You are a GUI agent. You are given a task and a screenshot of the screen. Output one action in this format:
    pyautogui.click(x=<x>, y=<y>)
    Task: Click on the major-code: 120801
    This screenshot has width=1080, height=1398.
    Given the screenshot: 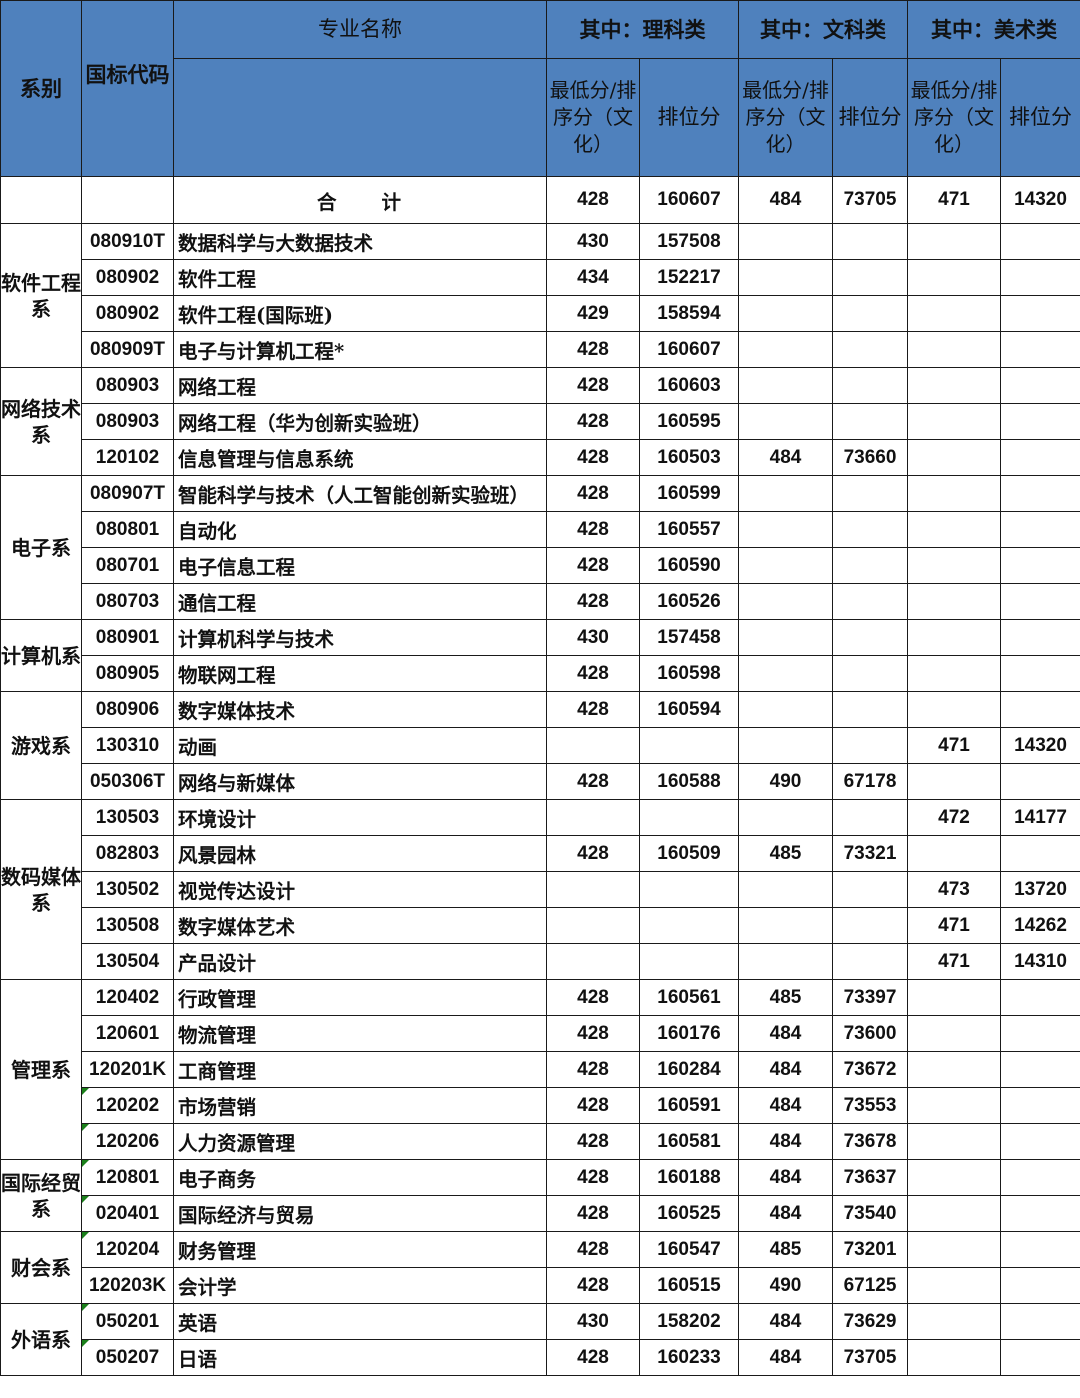 What is the action you would take?
    pyautogui.click(x=127, y=1177)
    